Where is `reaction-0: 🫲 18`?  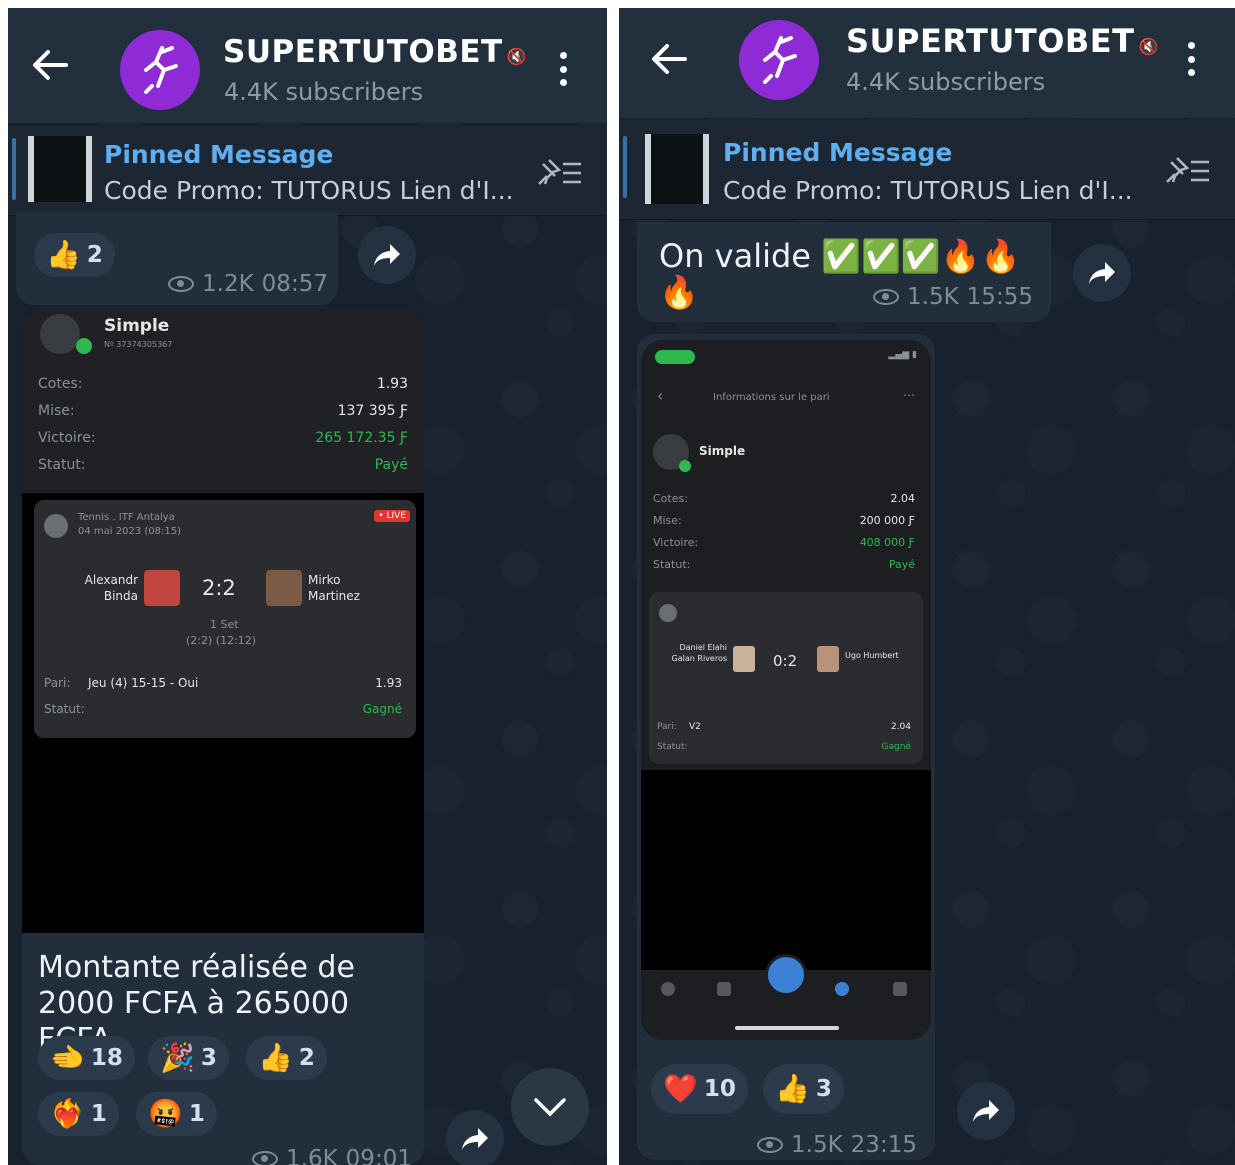 reaction-0: 🫲 18 is located at coordinates (86, 1058).